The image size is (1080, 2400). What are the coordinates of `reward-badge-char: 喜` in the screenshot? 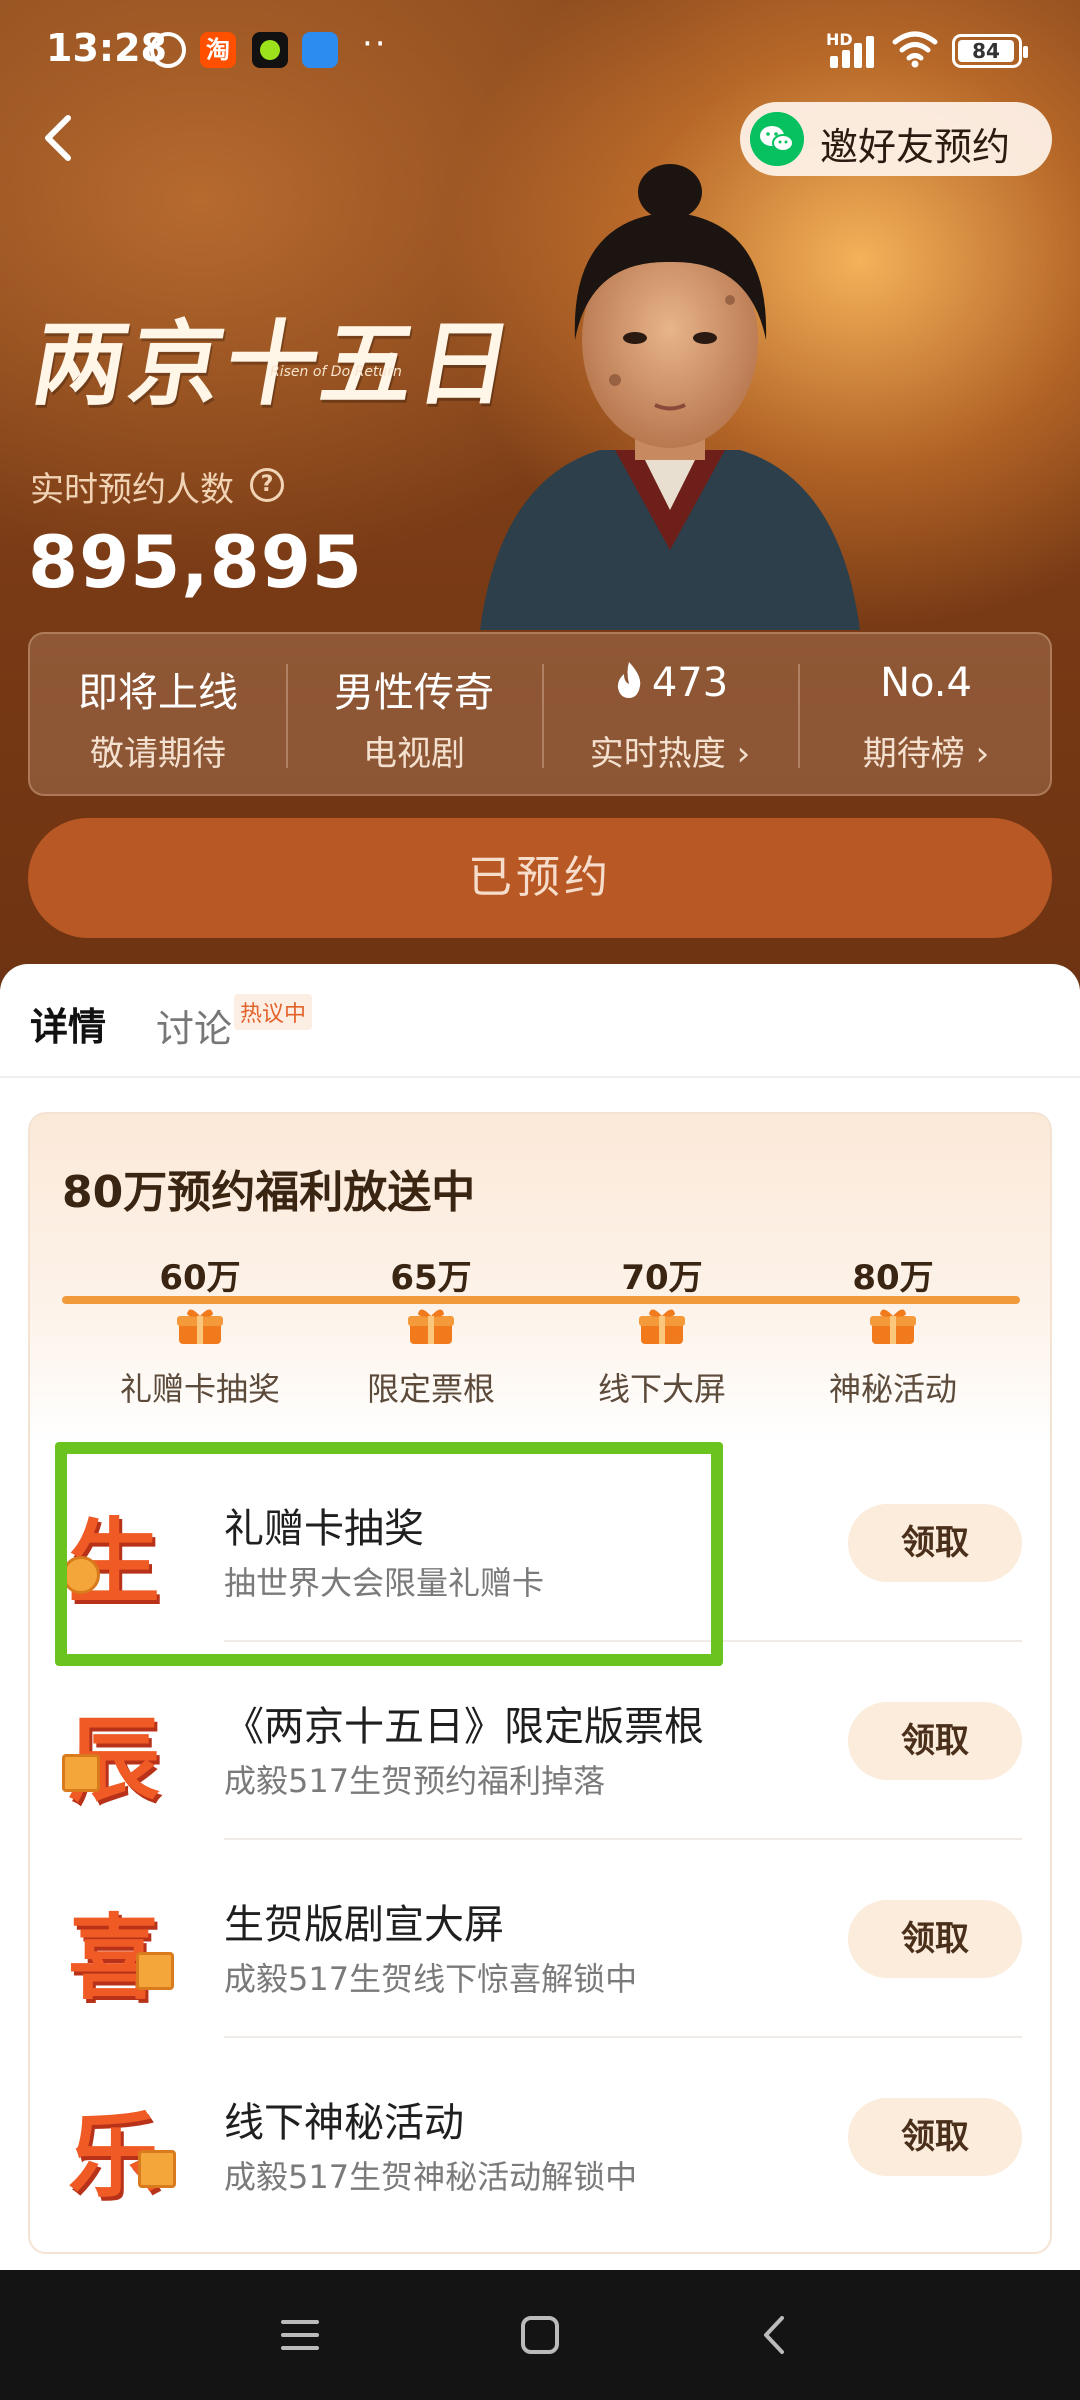 It's located at (114, 1958).